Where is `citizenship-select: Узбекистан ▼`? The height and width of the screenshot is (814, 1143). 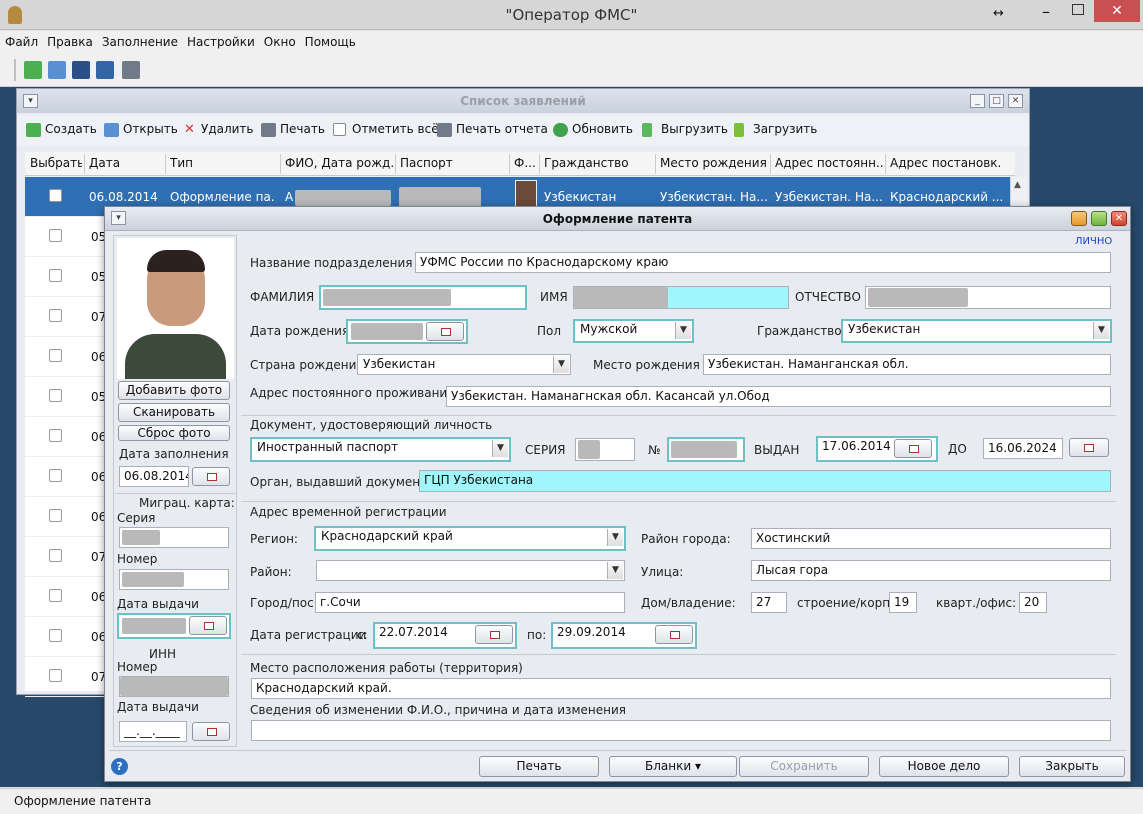
citizenship-select: Узбекистан ▼ is located at coordinates (976, 331).